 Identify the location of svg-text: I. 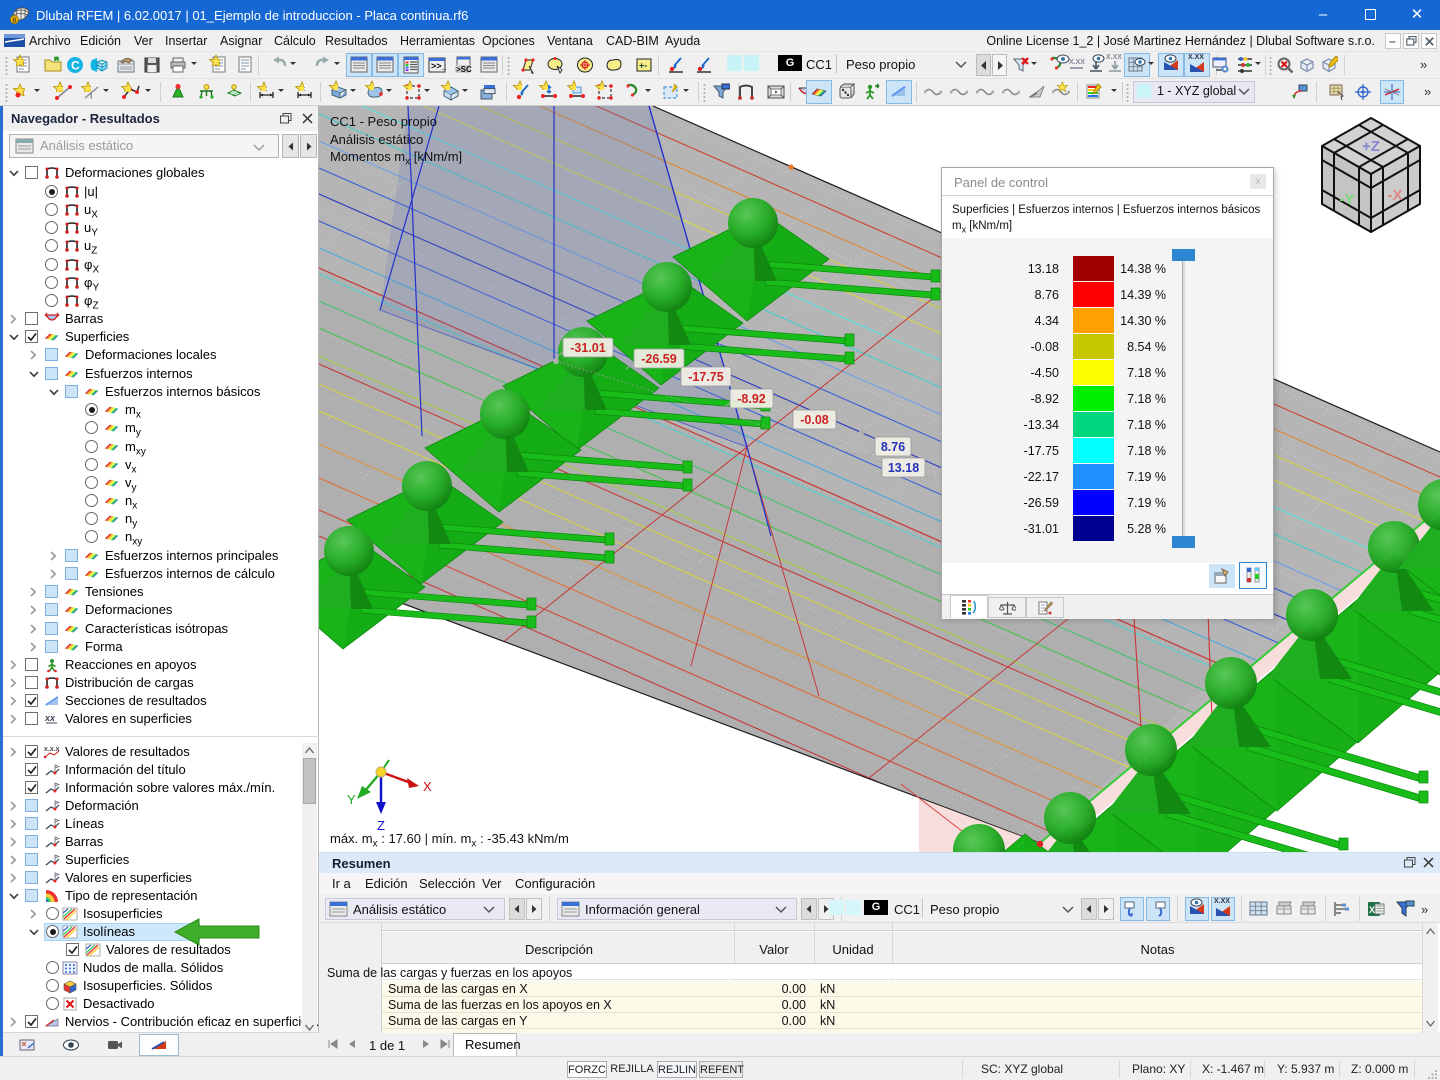
(91, 96).